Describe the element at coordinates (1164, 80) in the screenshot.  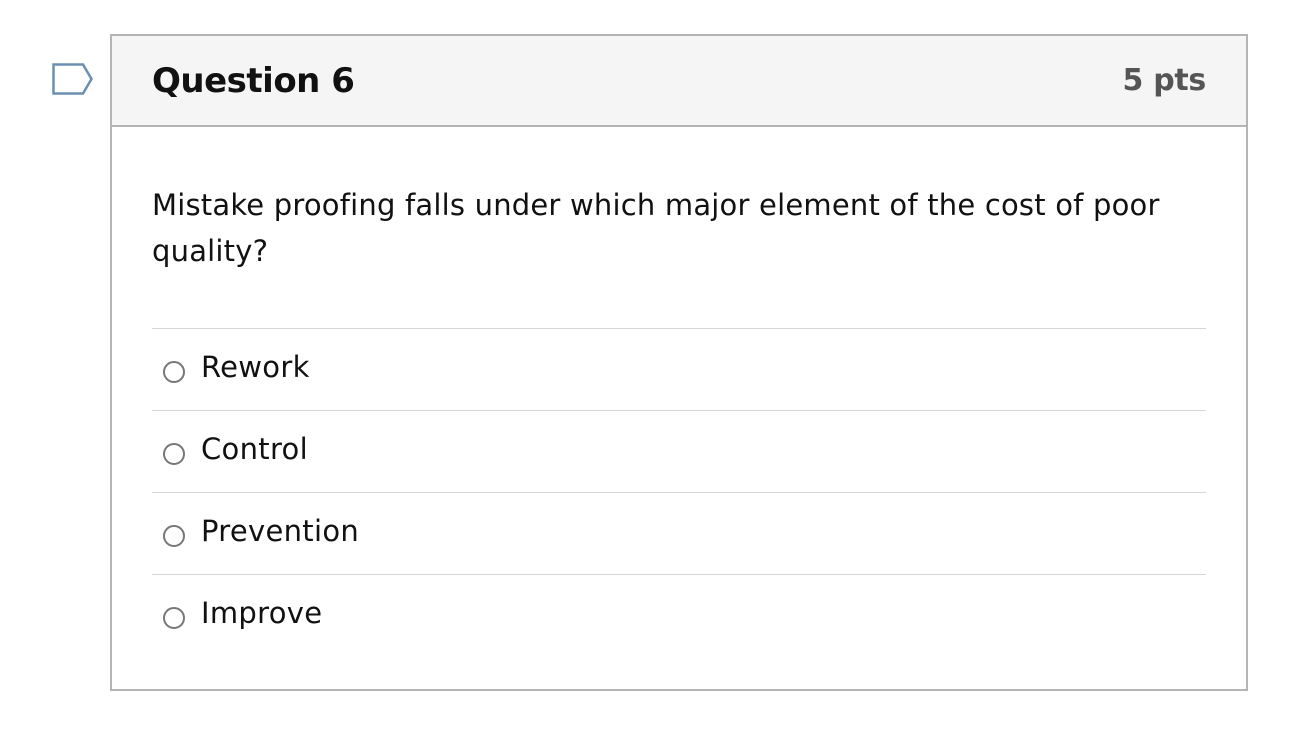
I see `question-points: 5 pts` at that location.